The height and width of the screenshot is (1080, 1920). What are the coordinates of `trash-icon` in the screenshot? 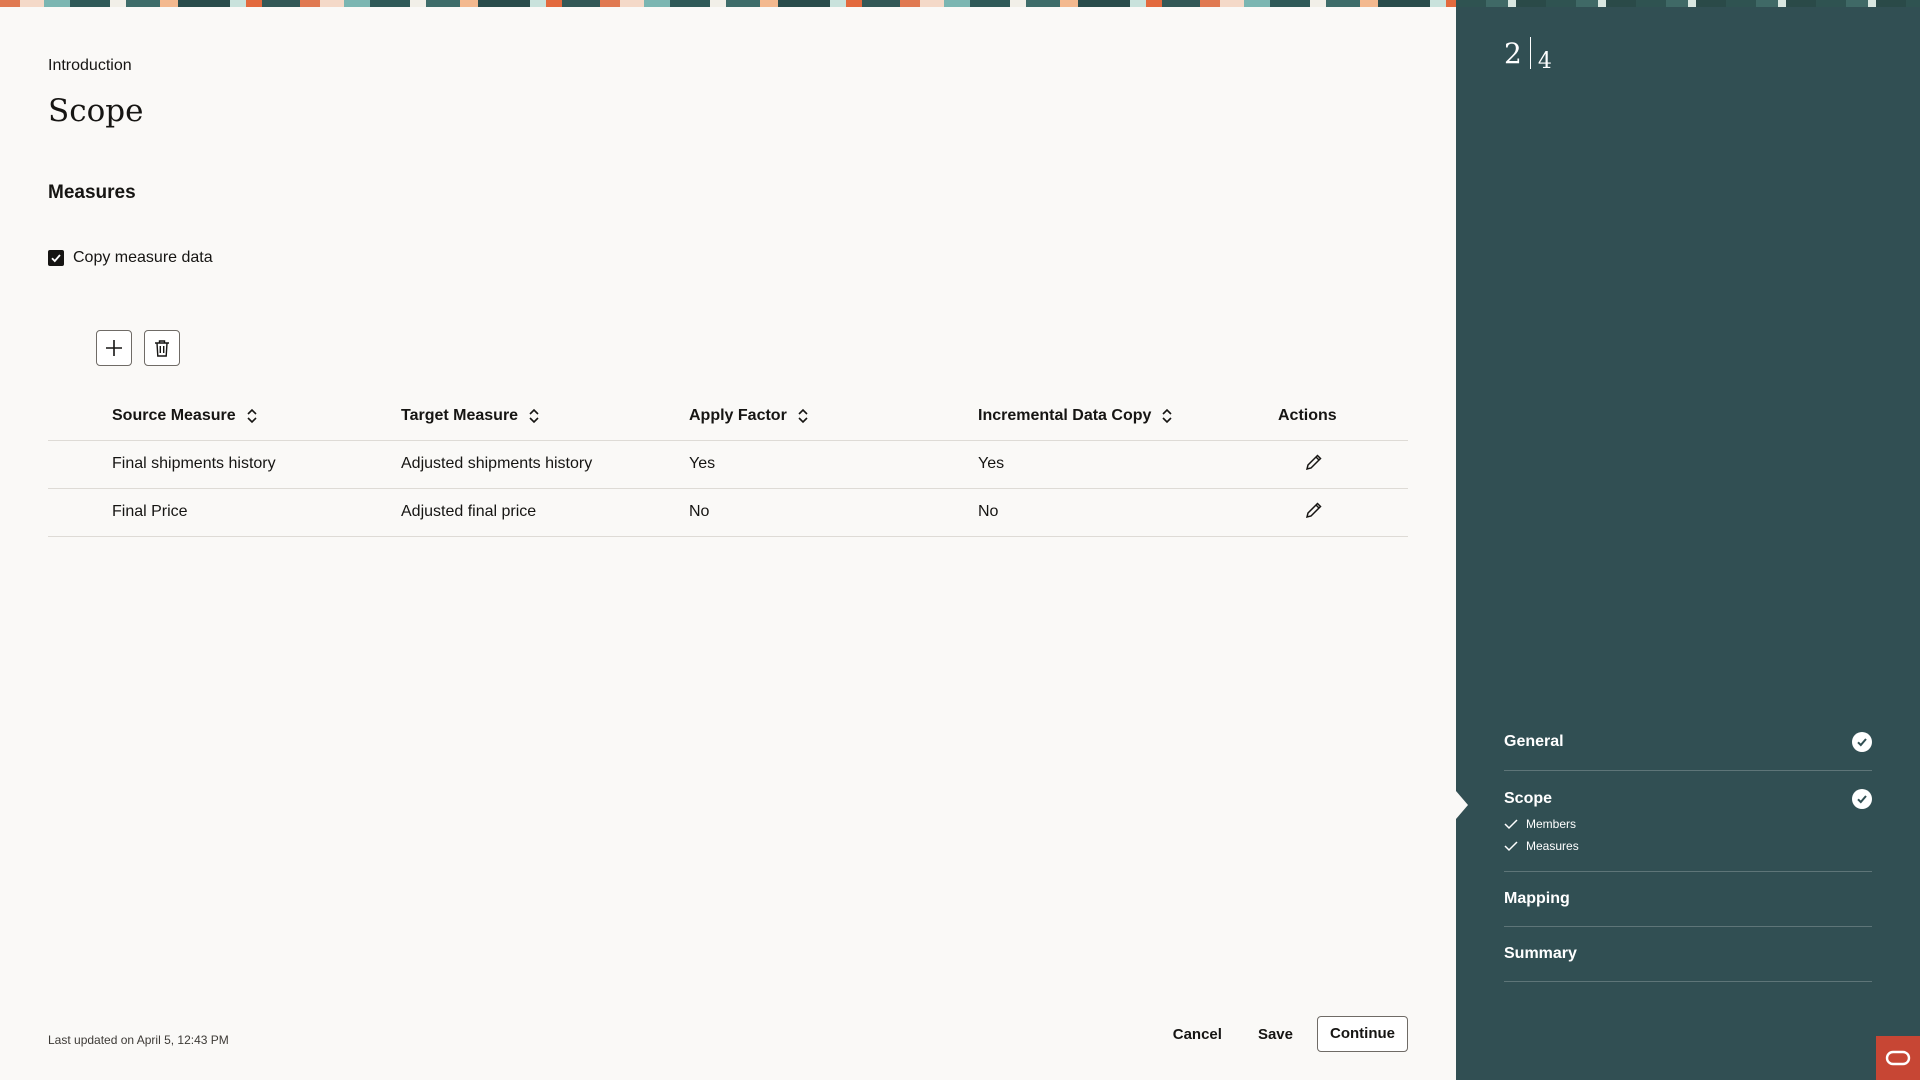 It's located at (162, 348).